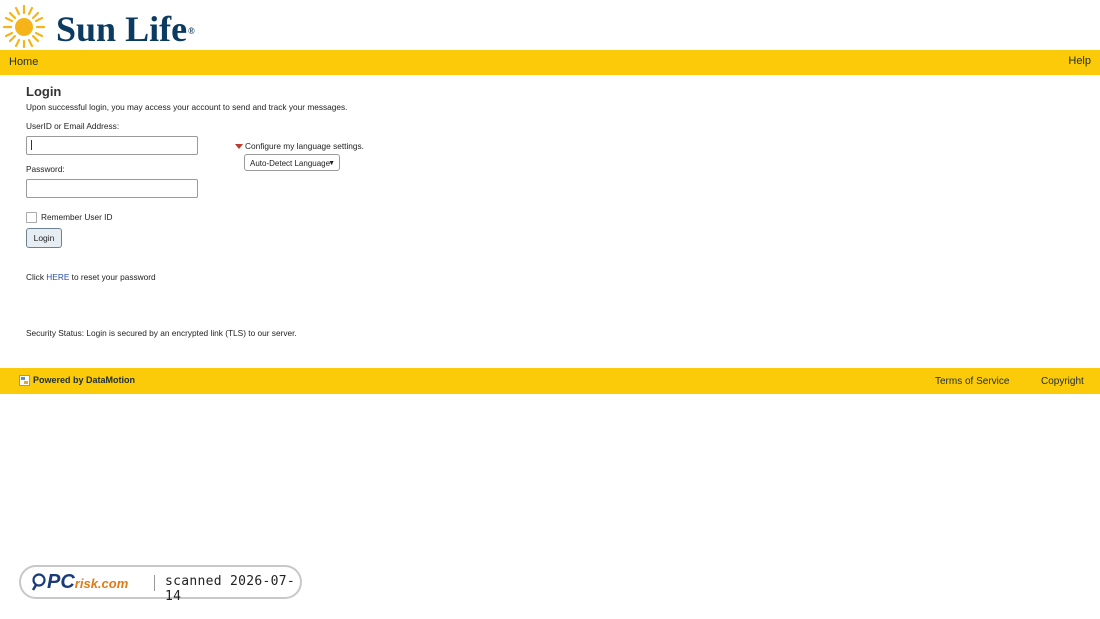  I want to click on sun-icon, so click(24, 26).